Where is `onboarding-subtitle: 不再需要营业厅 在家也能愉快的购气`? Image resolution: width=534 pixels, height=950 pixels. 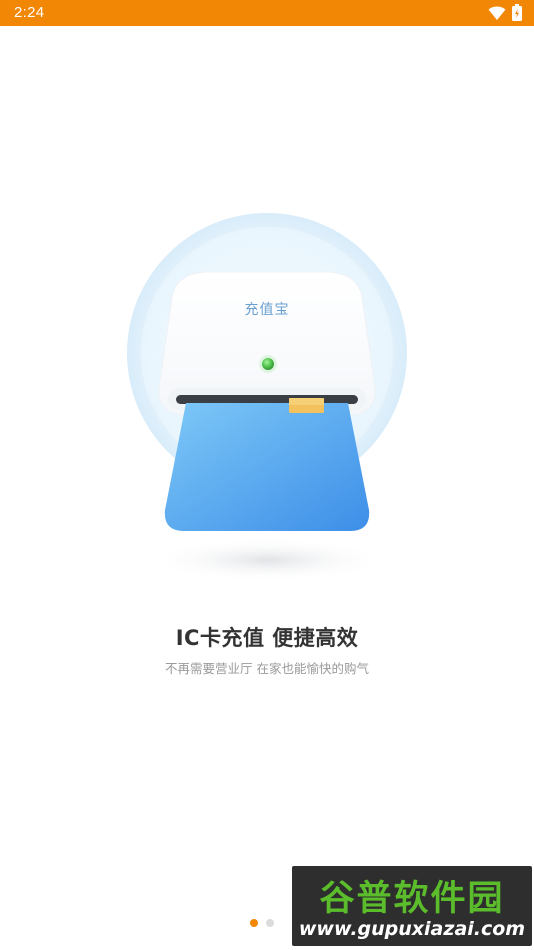 onboarding-subtitle: 不再需要营业厅 在家也能愉快的购气 is located at coordinates (267, 668).